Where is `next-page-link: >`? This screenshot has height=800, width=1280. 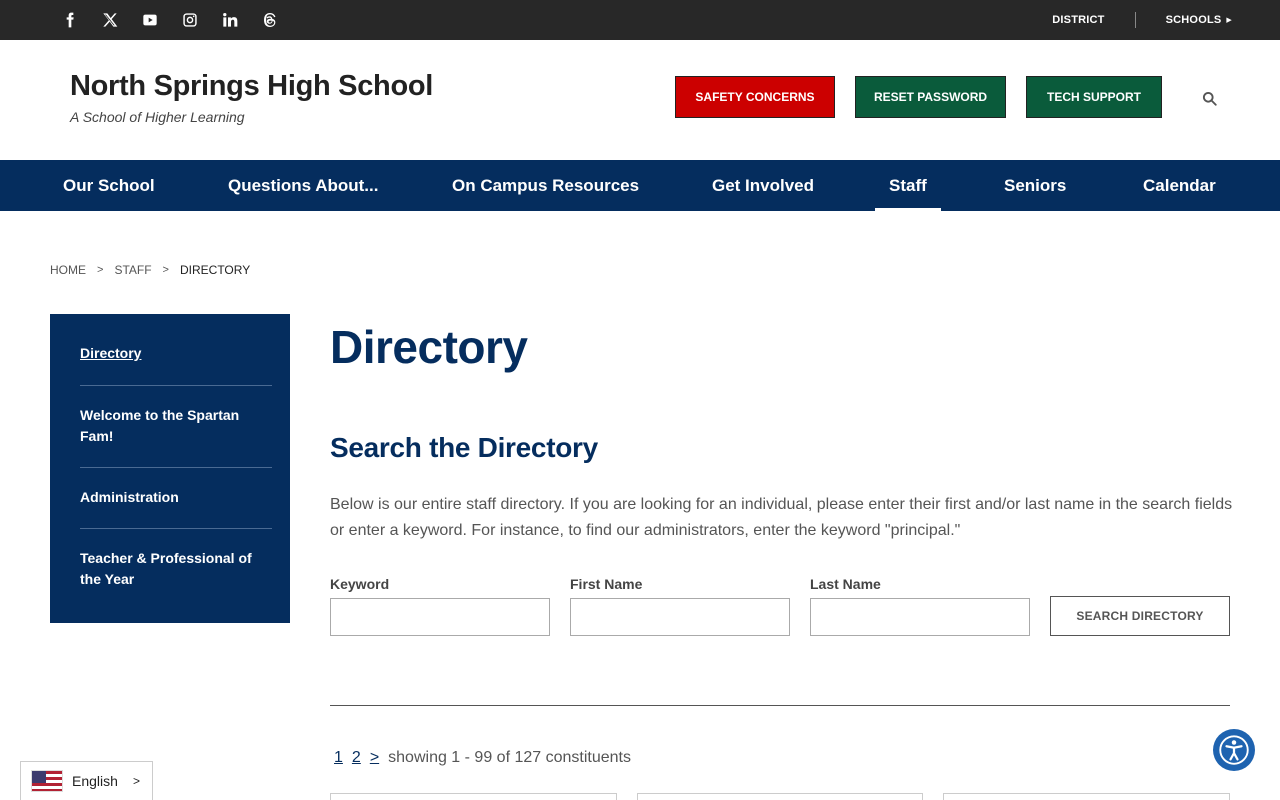 next-page-link: > is located at coordinates (374, 758).